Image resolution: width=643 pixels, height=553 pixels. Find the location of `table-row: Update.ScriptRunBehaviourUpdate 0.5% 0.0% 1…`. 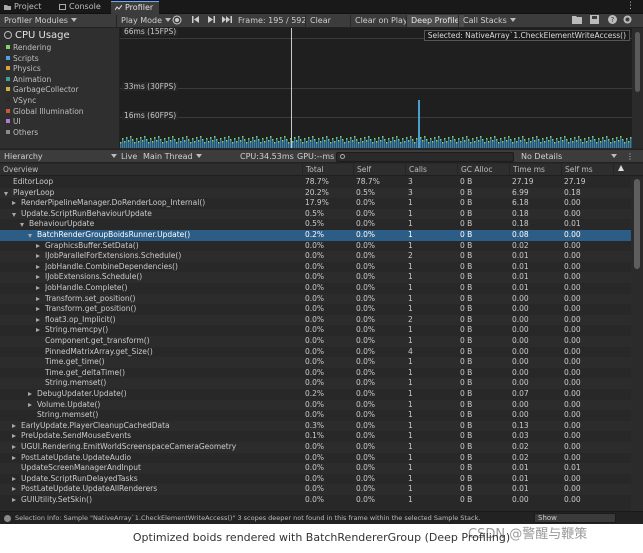

table-row: Update.ScriptRunBehaviourUpdate 0.5% 0.0% 1… is located at coordinates (315, 214).